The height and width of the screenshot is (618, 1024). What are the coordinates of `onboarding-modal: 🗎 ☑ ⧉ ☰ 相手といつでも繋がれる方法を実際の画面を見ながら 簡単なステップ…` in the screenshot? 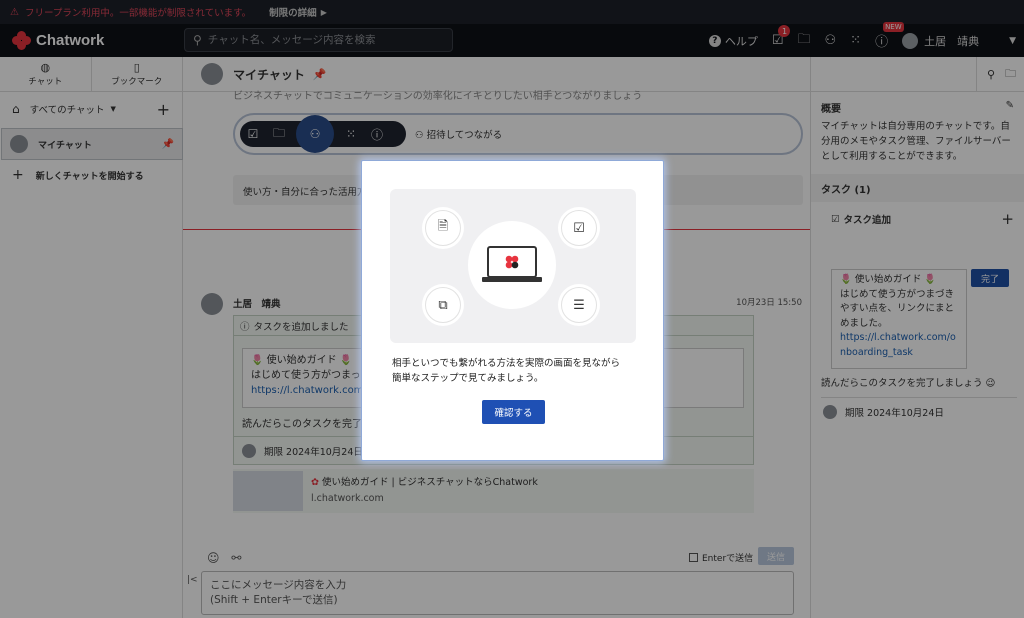 It's located at (512, 310).